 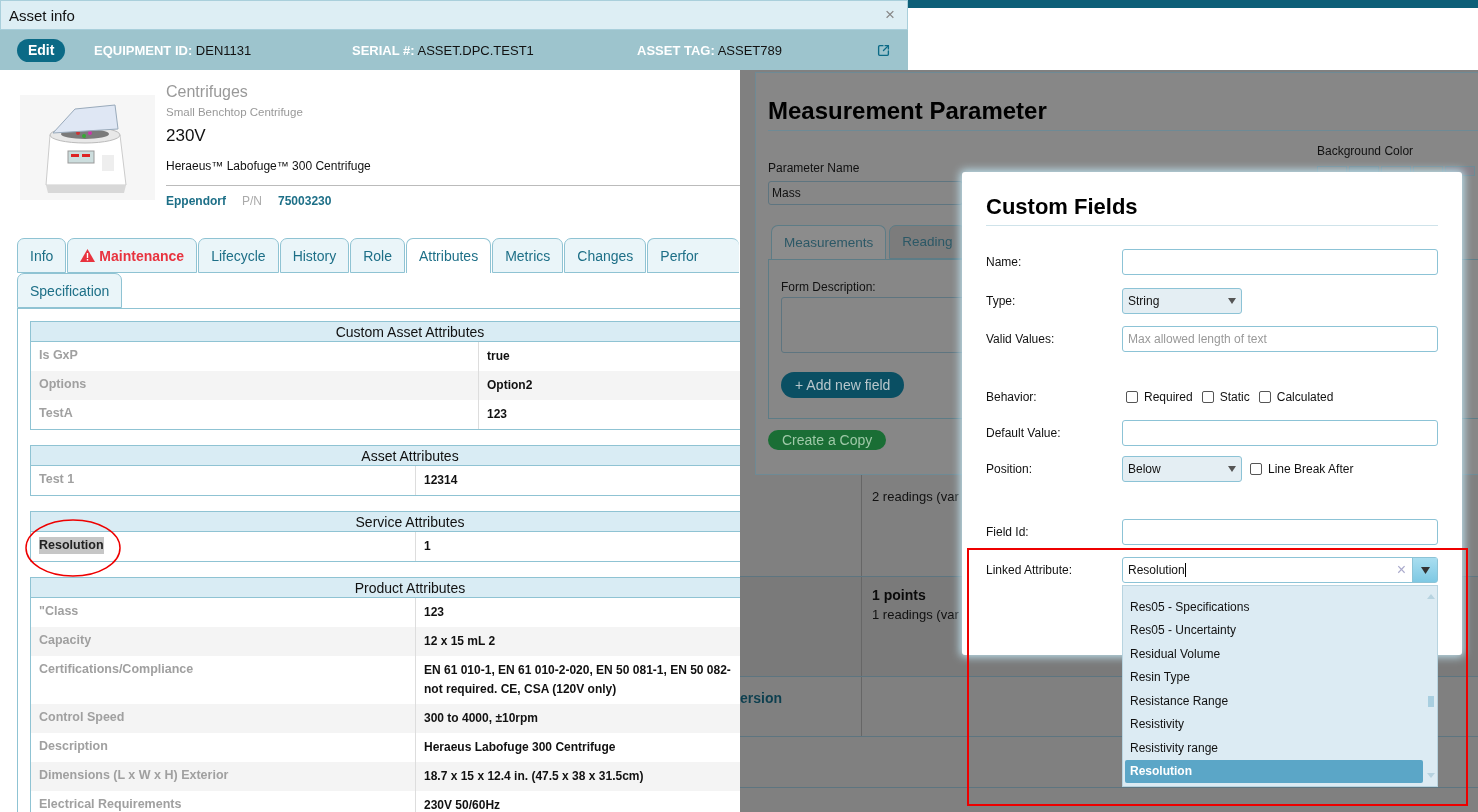 What do you see at coordinates (1030, 570) in the screenshot?
I see `field-label: Linked Attribute:` at bounding box center [1030, 570].